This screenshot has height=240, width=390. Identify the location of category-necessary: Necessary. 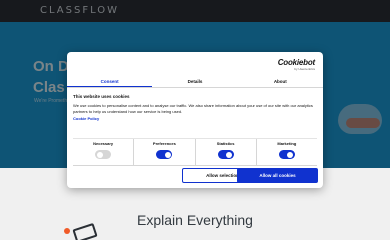
(104, 152).